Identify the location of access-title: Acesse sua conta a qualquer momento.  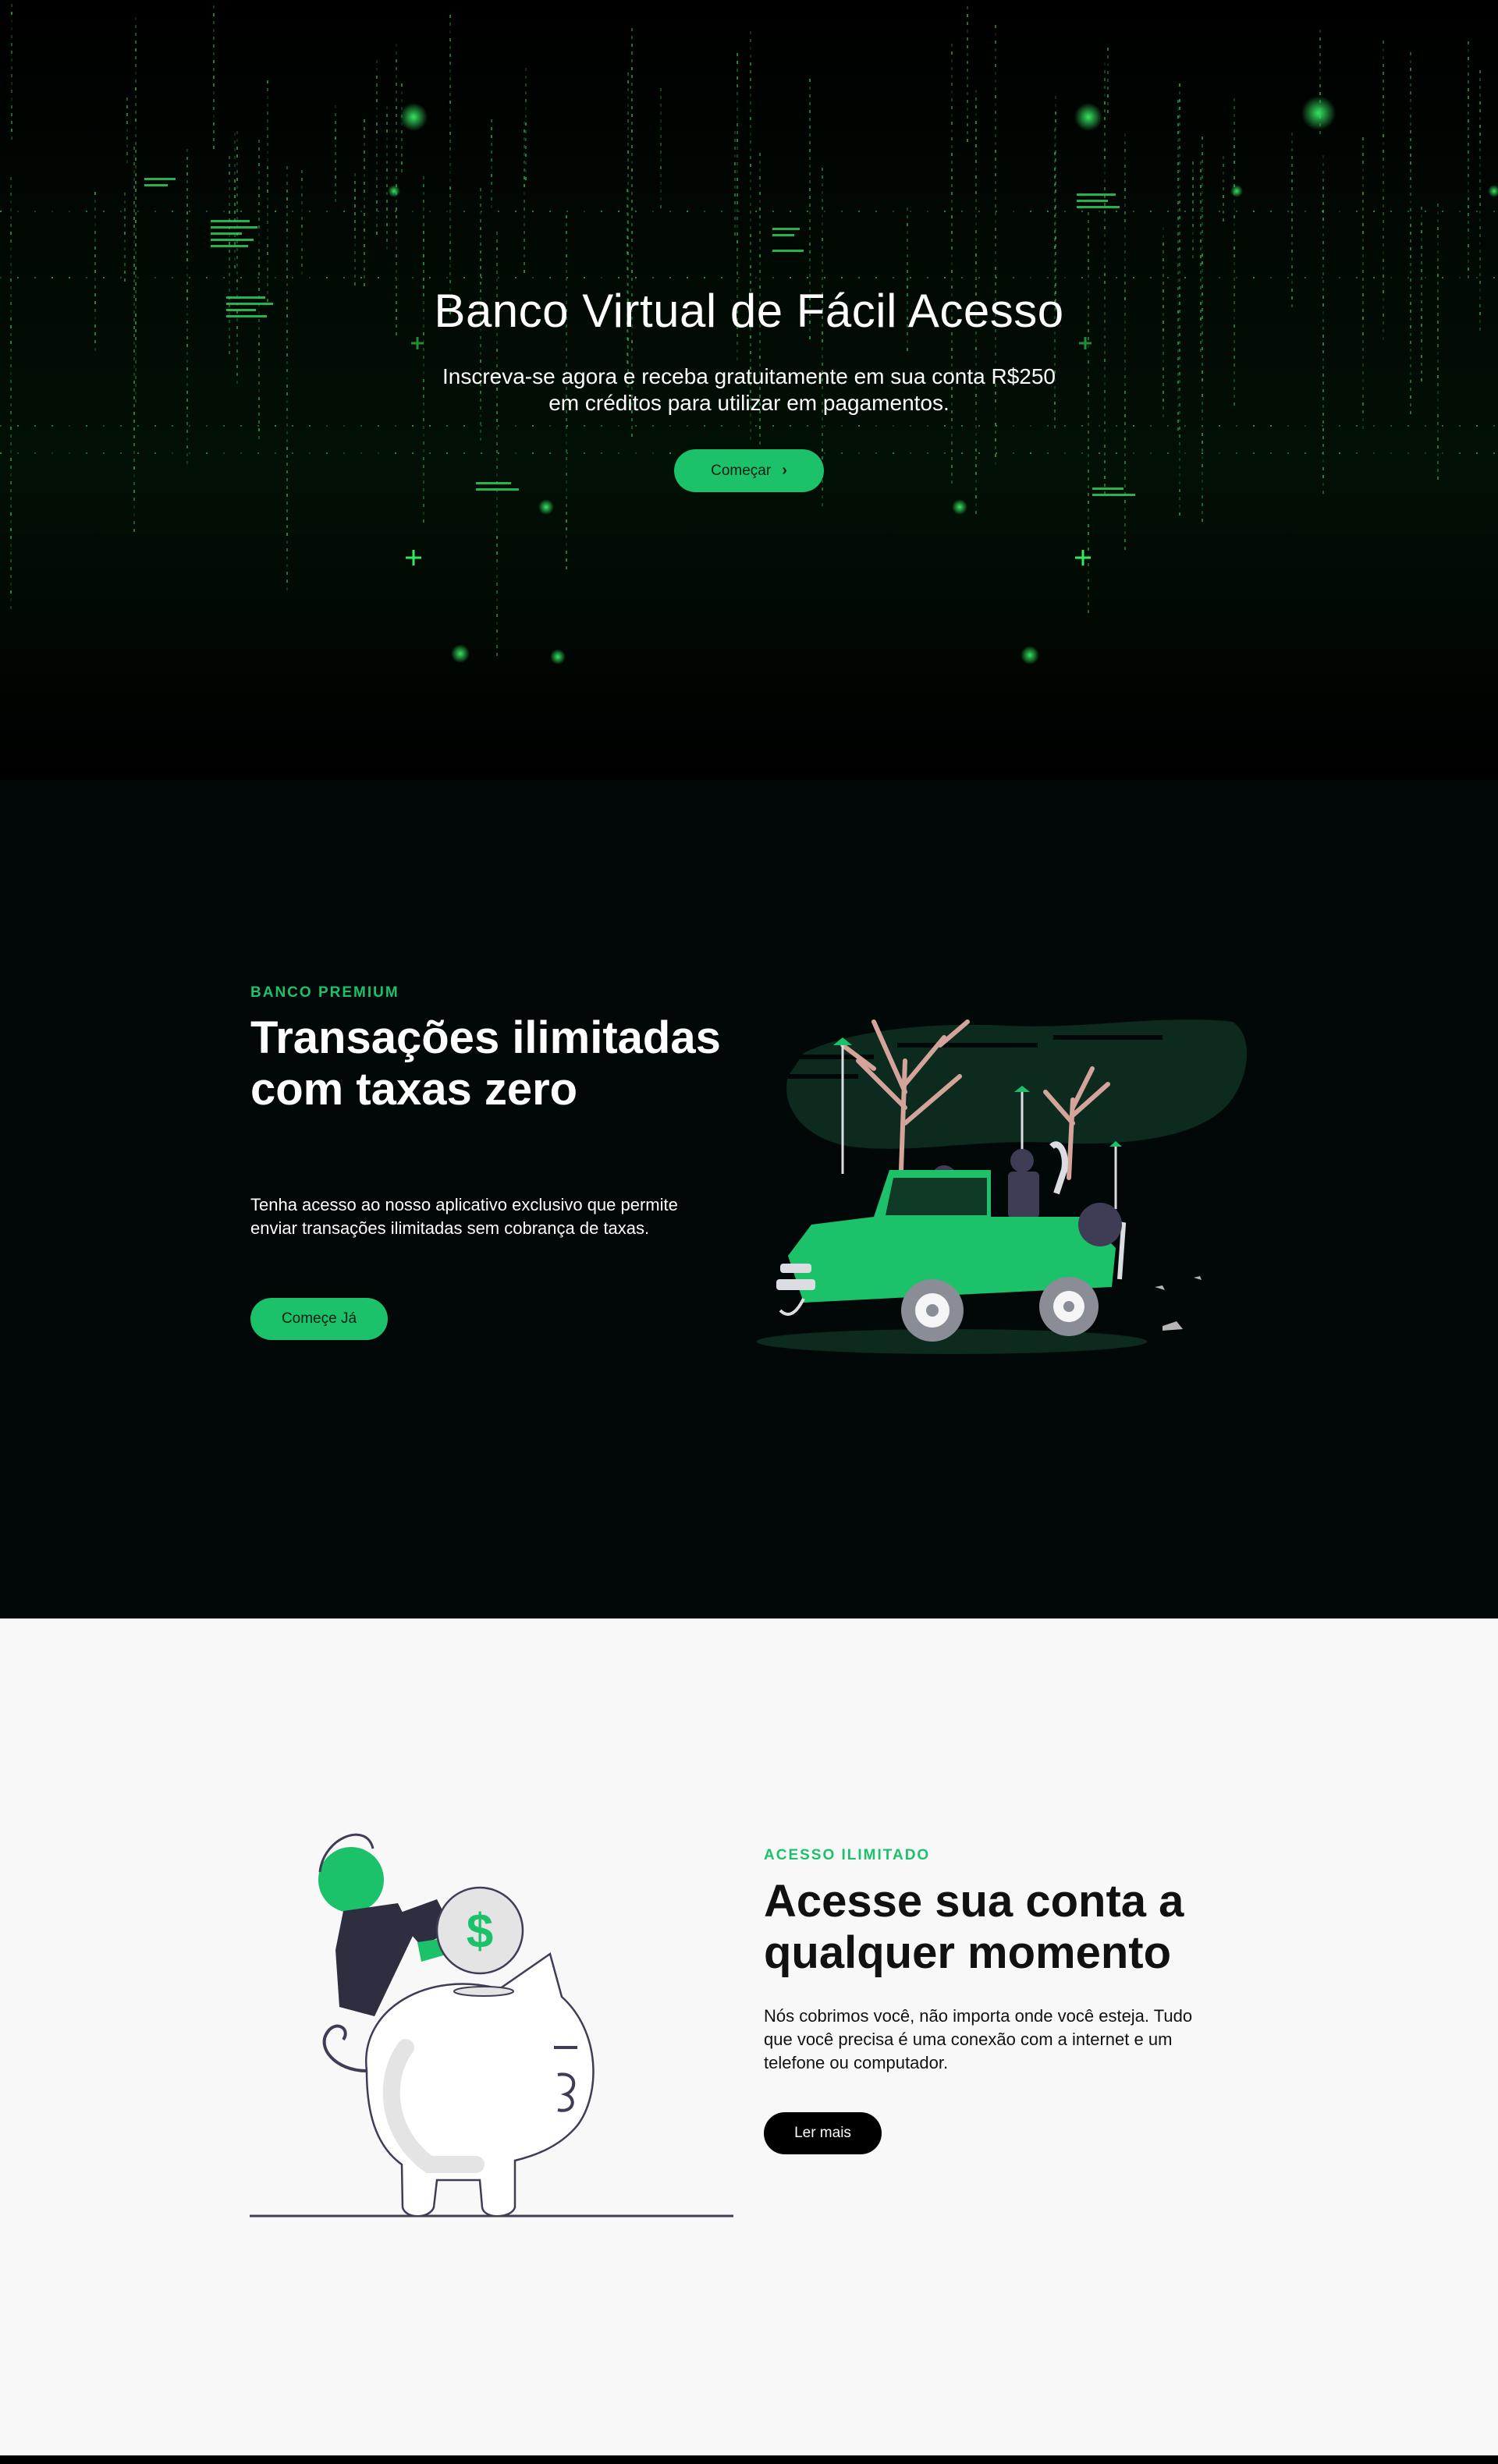
(974, 1927).